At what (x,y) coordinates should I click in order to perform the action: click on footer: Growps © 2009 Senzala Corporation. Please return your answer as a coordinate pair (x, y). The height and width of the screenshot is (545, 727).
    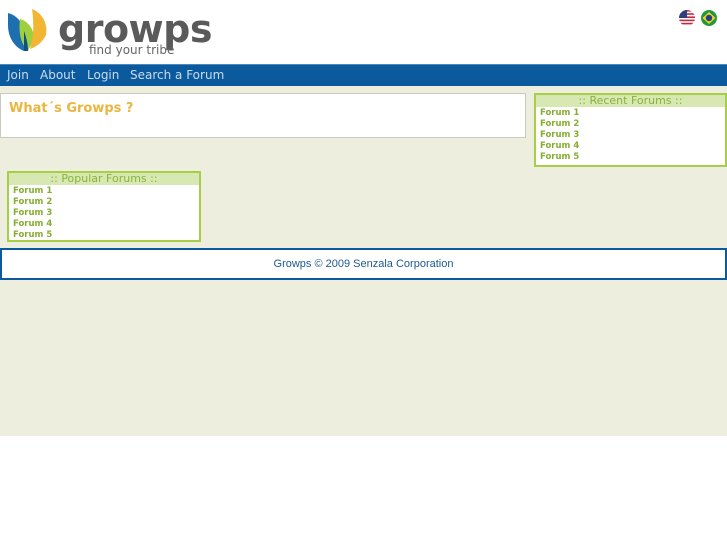
    Looking at the image, I should click on (363, 264).